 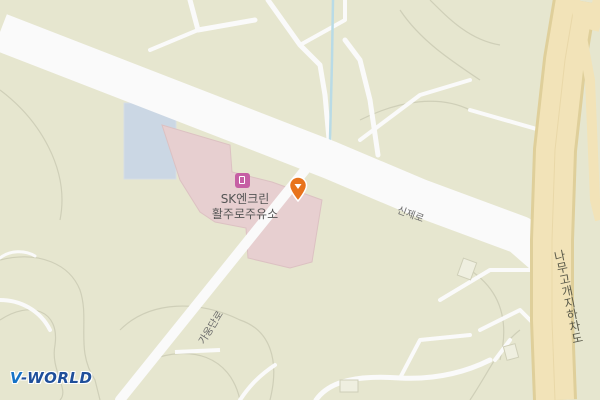 I want to click on stream, so click(x=331, y=70).